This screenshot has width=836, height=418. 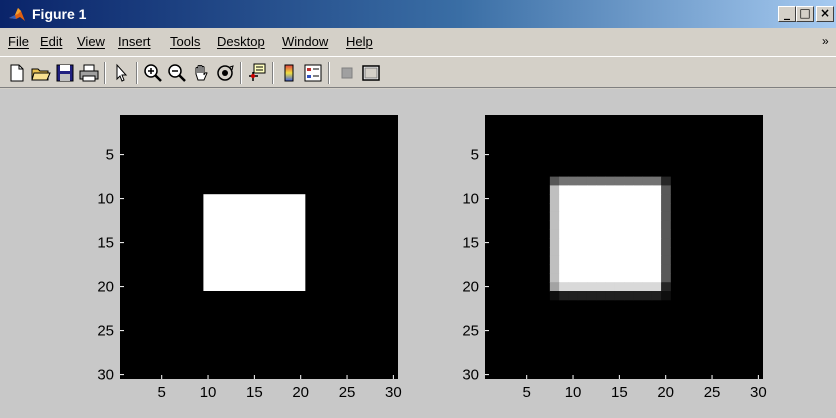 I want to click on rotate-3d-icon, so click(x=225, y=73).